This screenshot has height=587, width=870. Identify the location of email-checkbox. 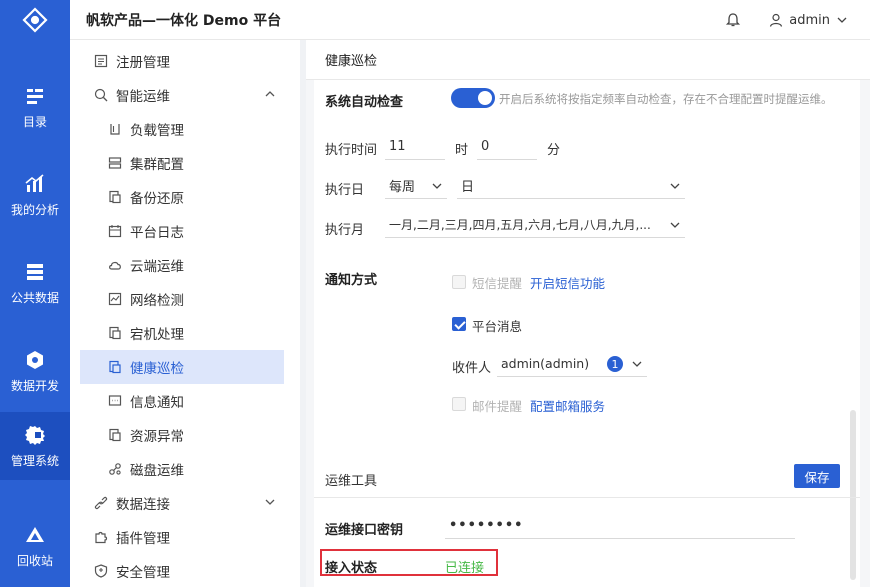
(459, 404).